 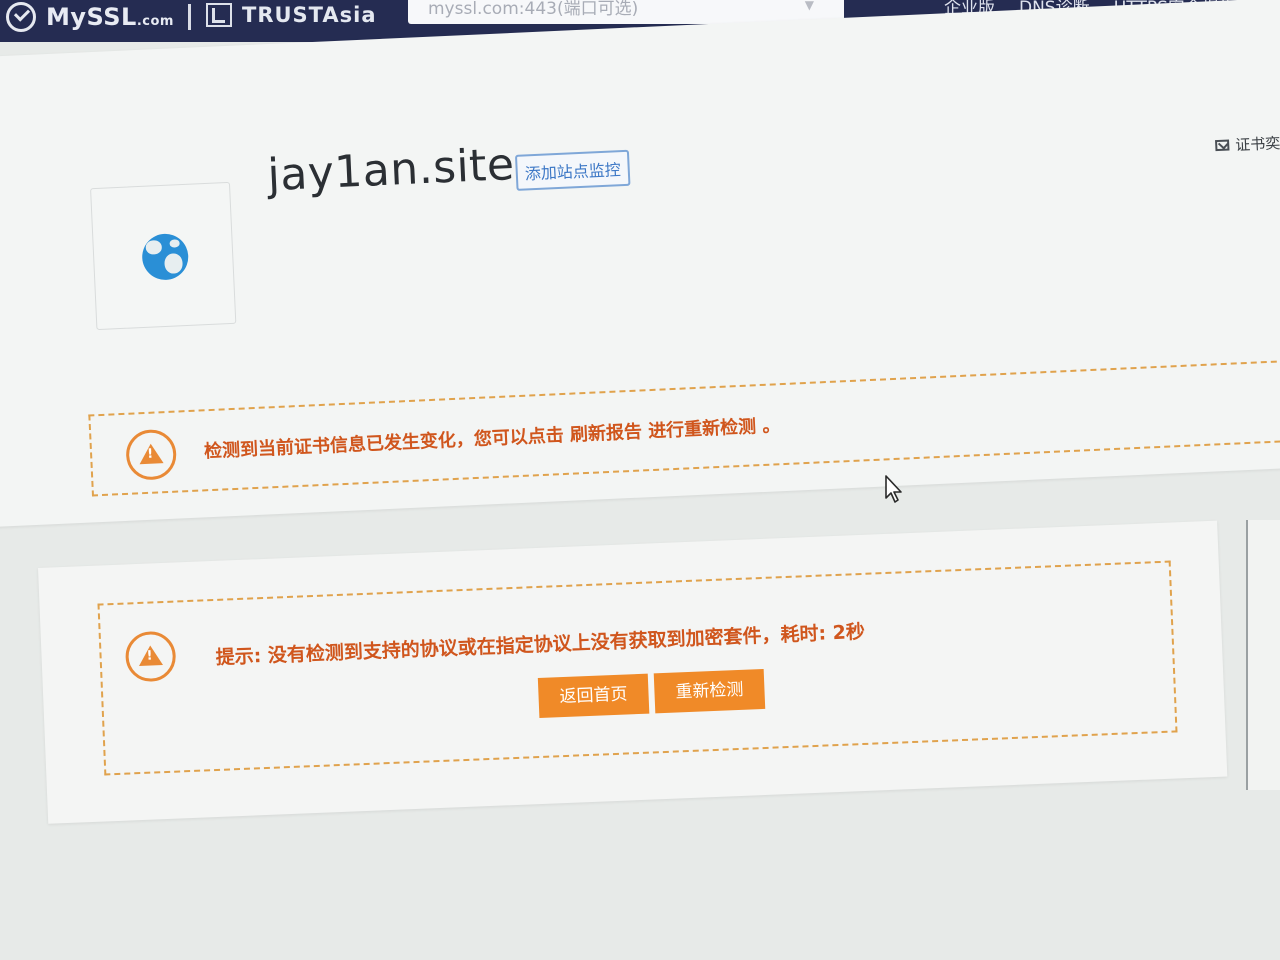 I want to click on globe-icon, so click(x=165, y=256).